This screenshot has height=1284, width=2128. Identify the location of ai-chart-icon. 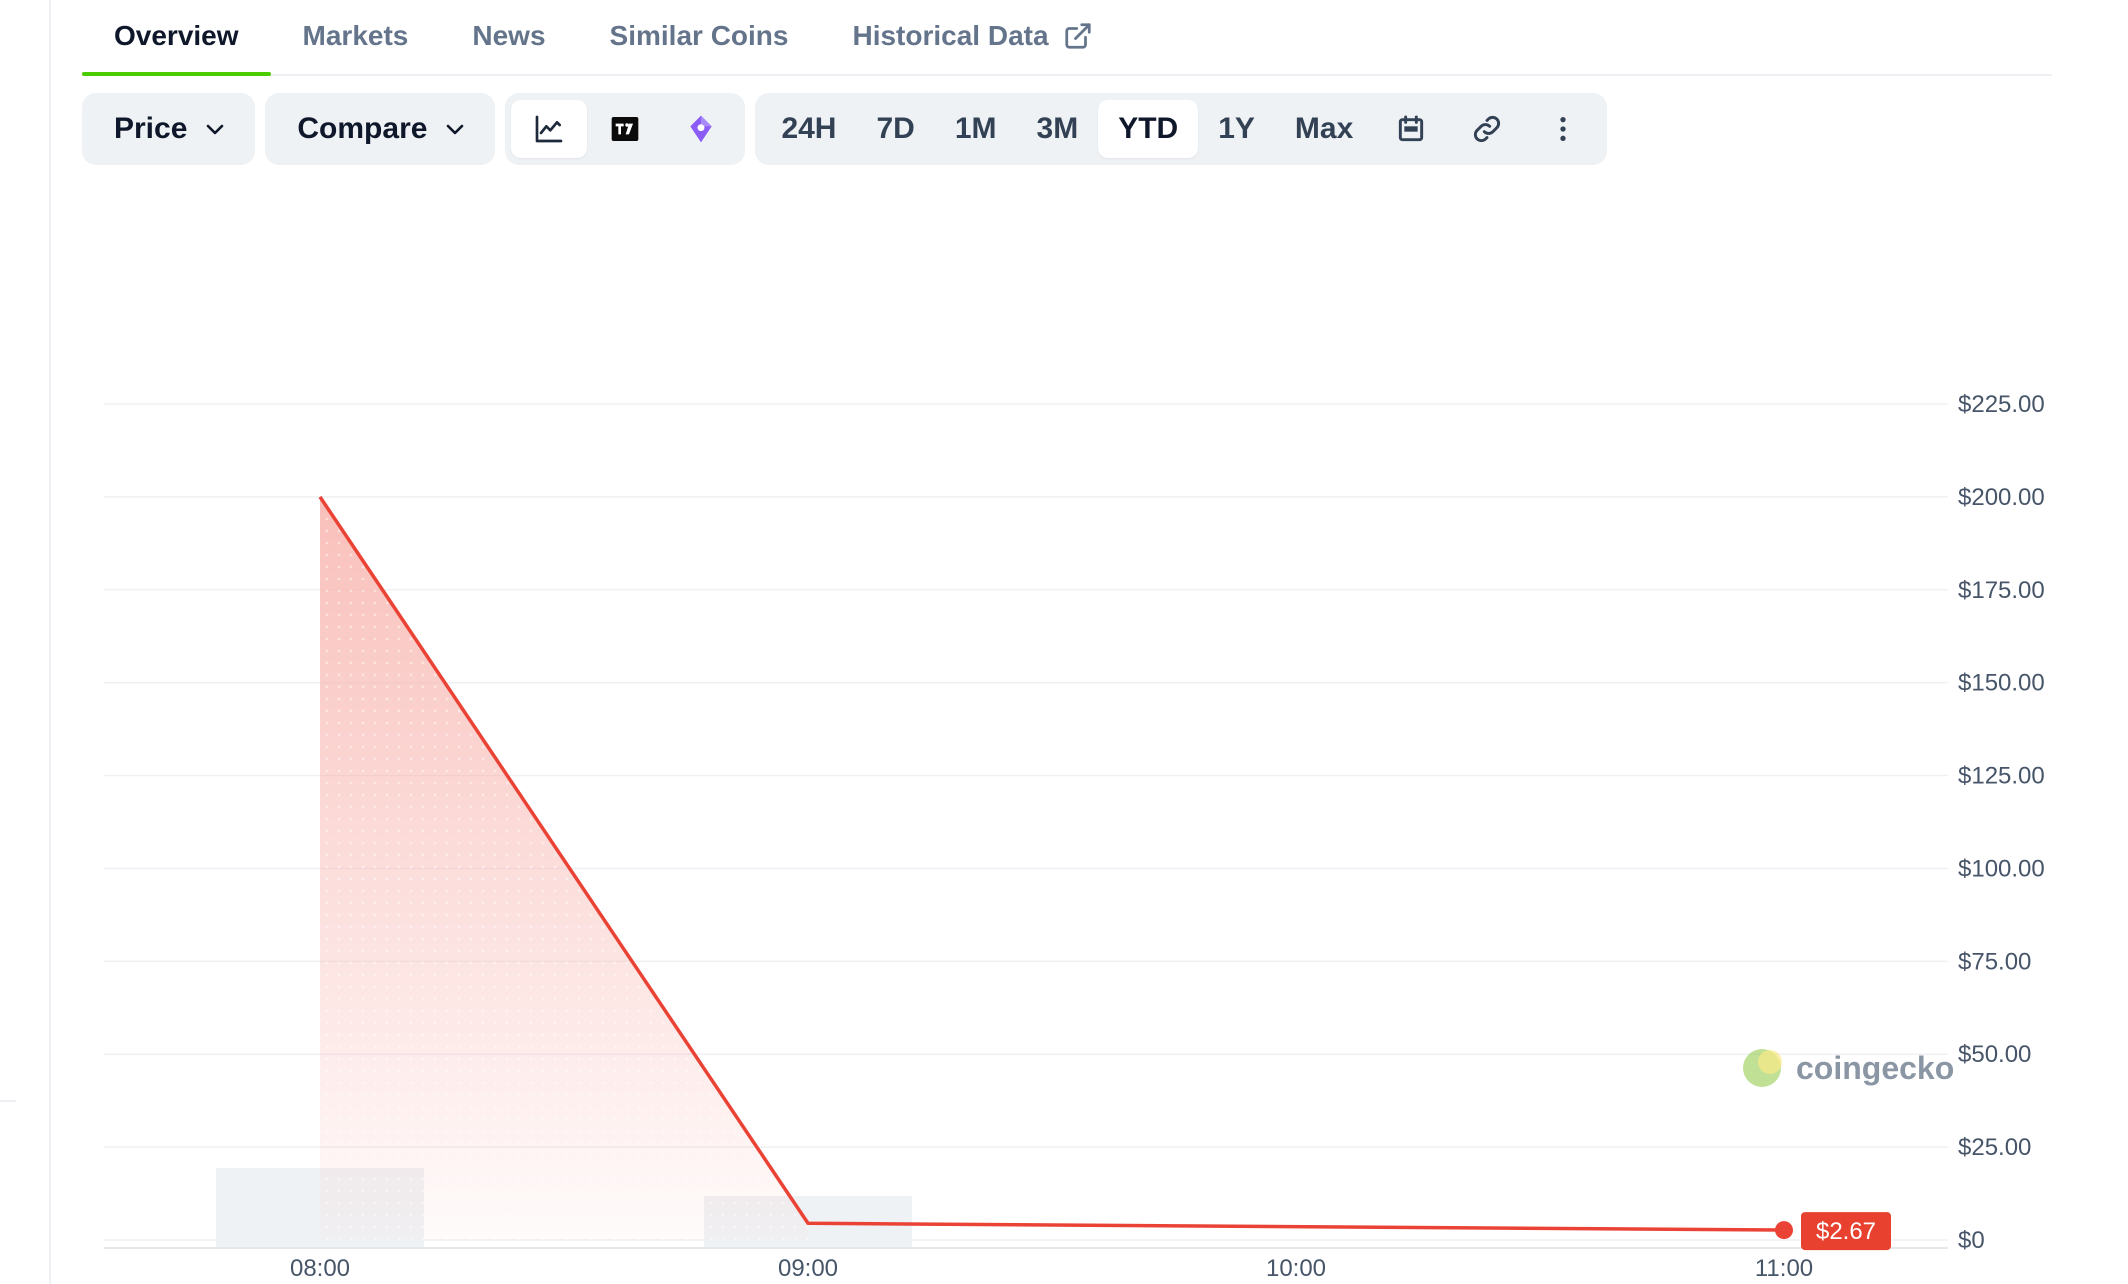
(701, 129).